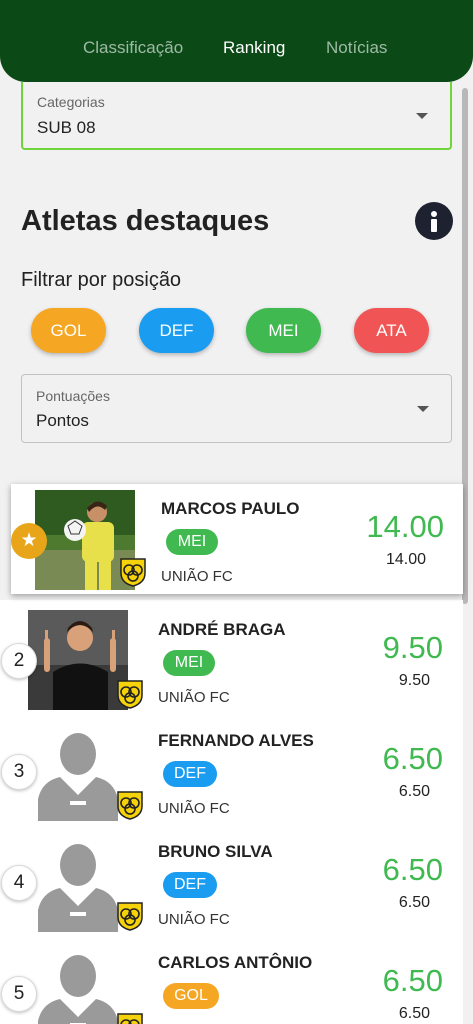 This screenshot has width=473, height=1024. I want to click on rank-number: 2, so click(19, 661).